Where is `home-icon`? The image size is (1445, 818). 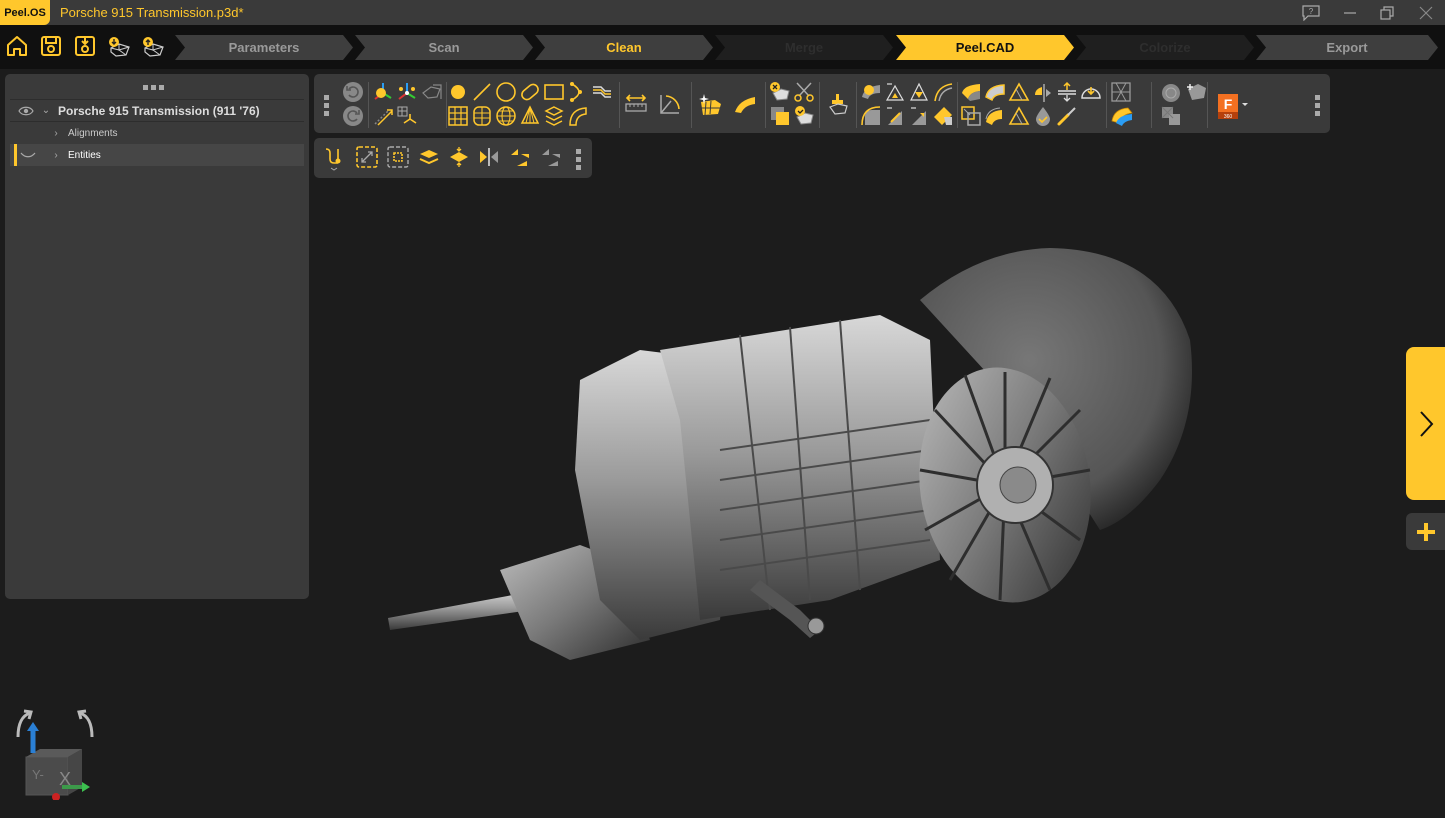
home-icon is located at coordinates (17, 46).